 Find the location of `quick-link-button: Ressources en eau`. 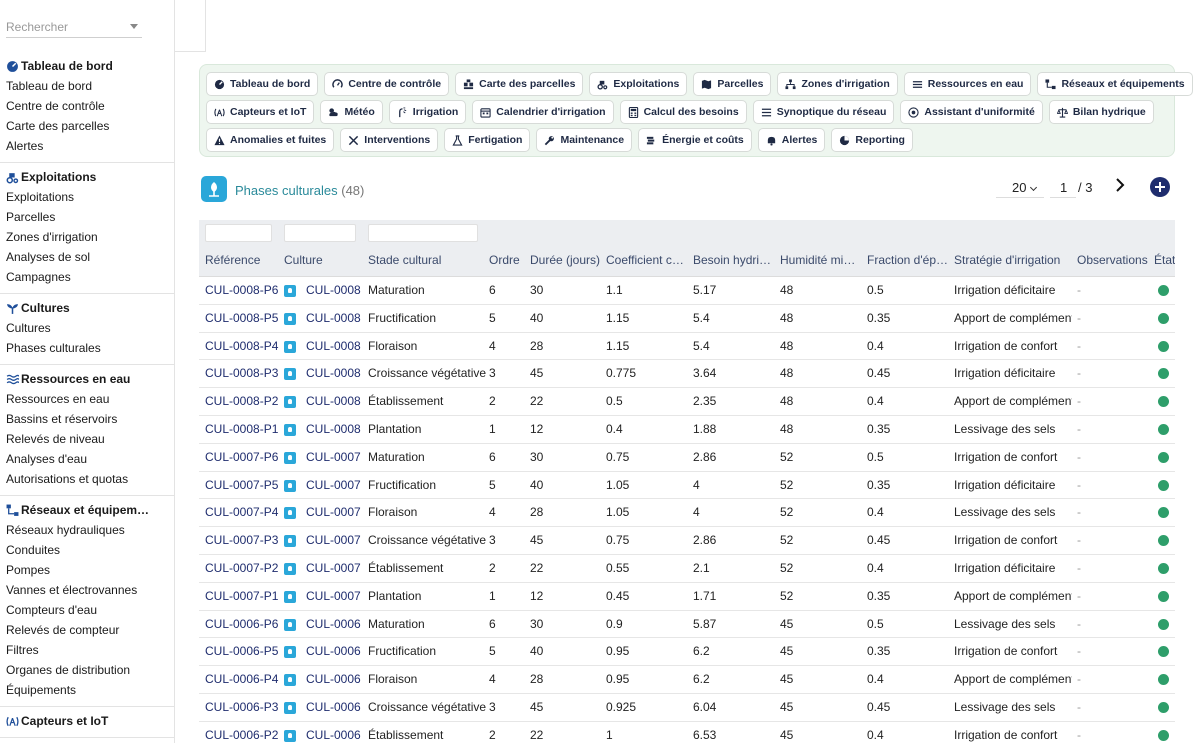

quick-link-button: Ressources en eau is located at coordinates (967, 84).